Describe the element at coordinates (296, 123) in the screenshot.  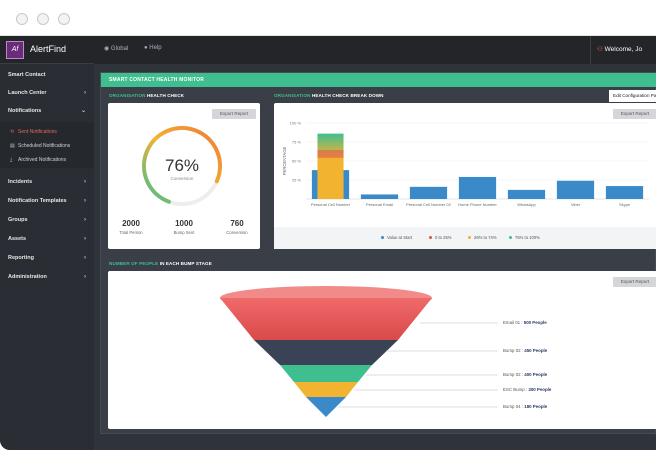
I see `y-tick-label: 100 %` at that location.